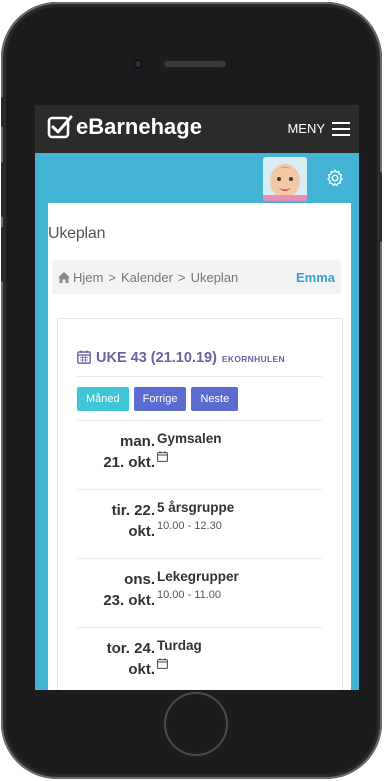 This screenshot has height=781, width=385. Describe the element at coordinates (116, 590) in the screenshot. I see `day-date: ons. 23. okt.` at that location.